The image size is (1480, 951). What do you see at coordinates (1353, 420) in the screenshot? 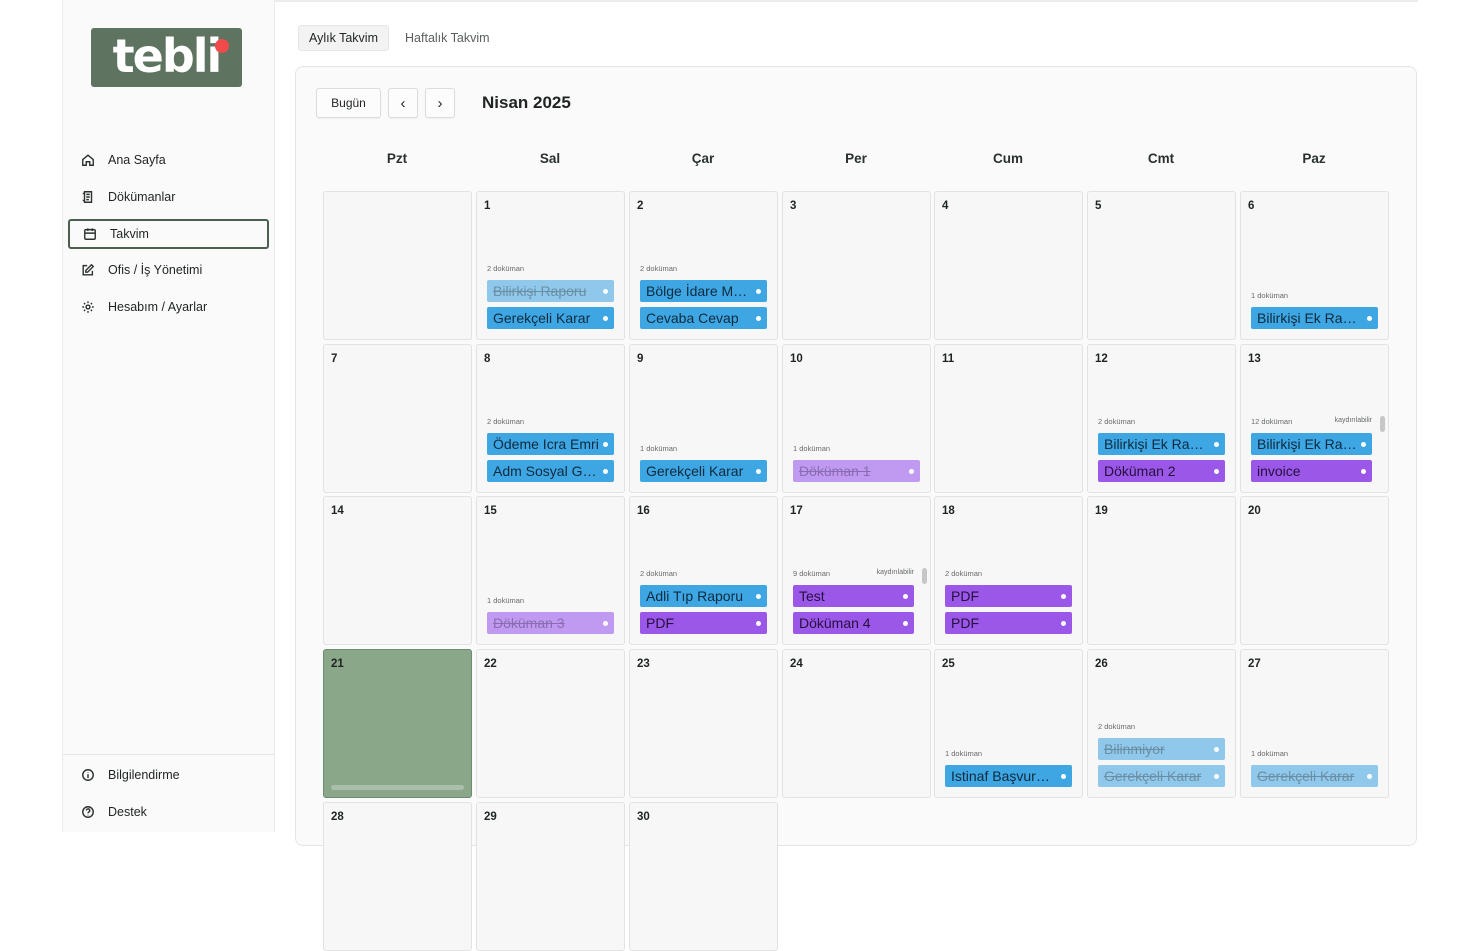
I see `scrollable-hint: kaydırılabilir` at bounding box center [1353, 420].